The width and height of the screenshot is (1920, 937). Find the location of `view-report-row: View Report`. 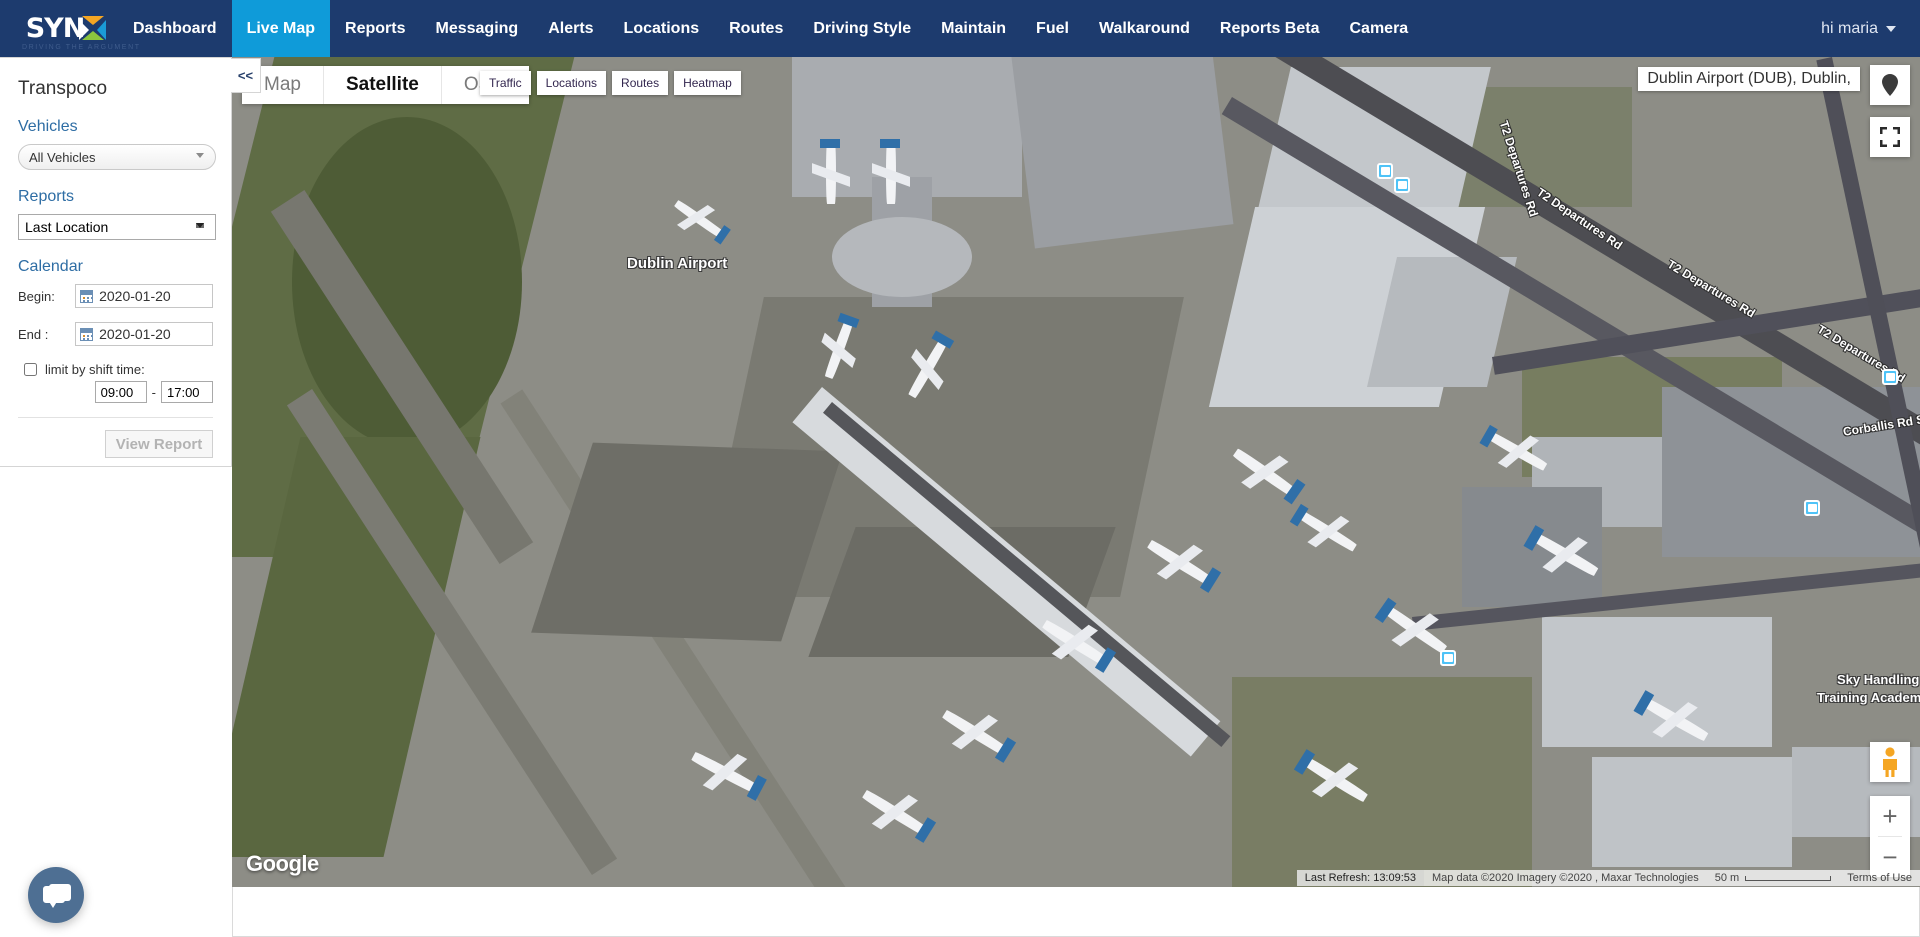

view-report-row: View Report is located at coordinates (115, 437).